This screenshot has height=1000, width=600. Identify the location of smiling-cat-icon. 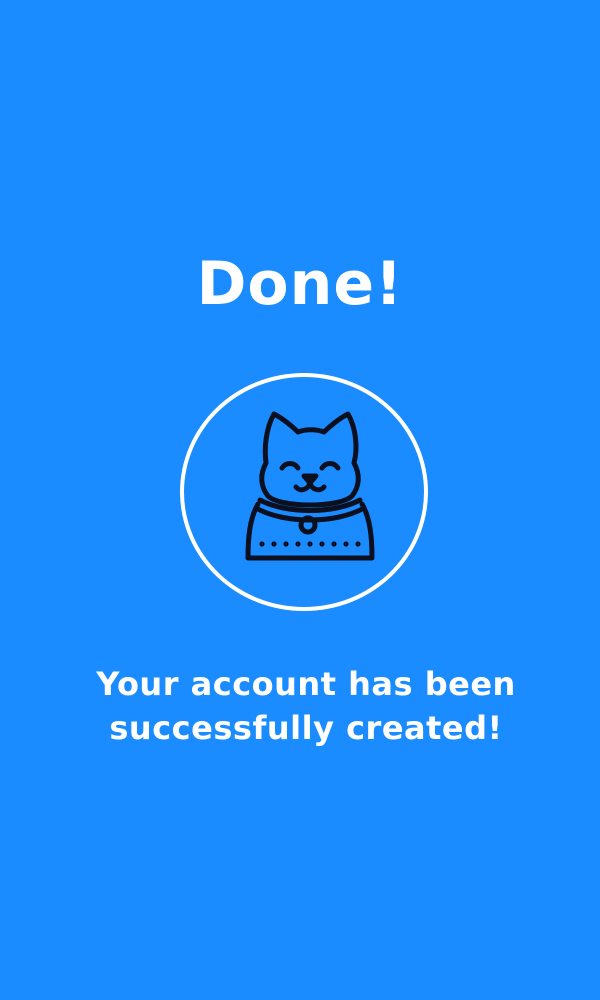
(310, 486).